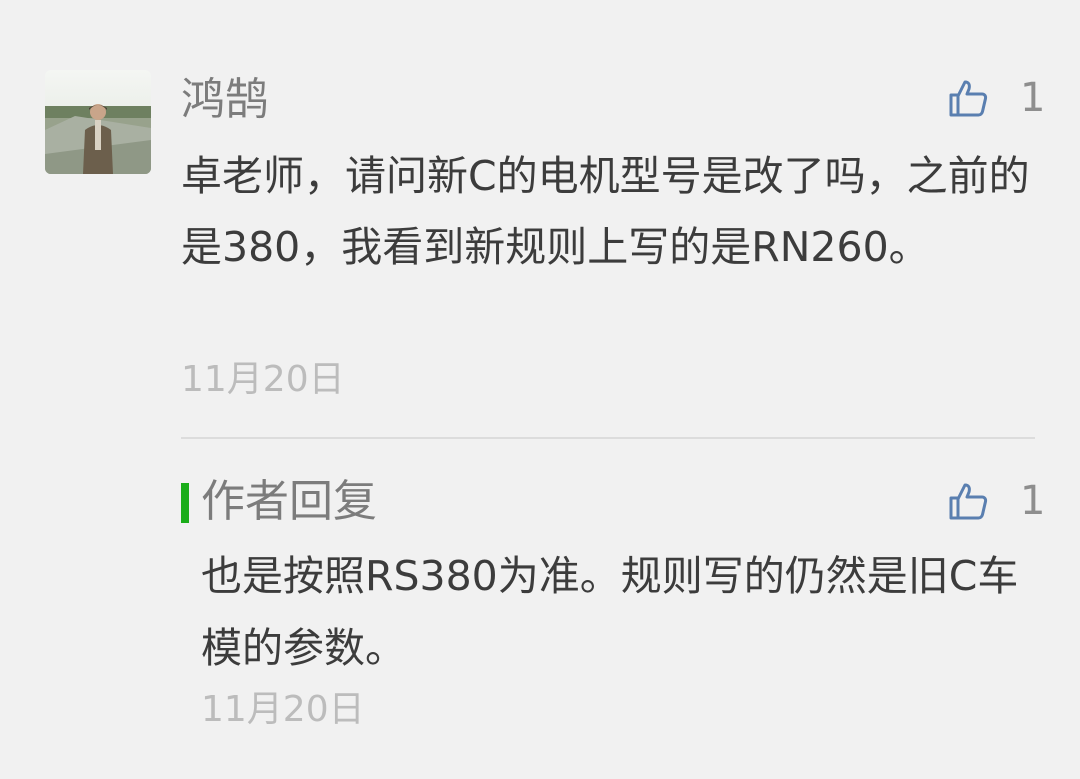 The height and width of the screenshot is (779, 1080). What do you see at coordinates (996, 98) in the screenshot?
I see `comment-like-button: 1` at bounding box center [996, 98].